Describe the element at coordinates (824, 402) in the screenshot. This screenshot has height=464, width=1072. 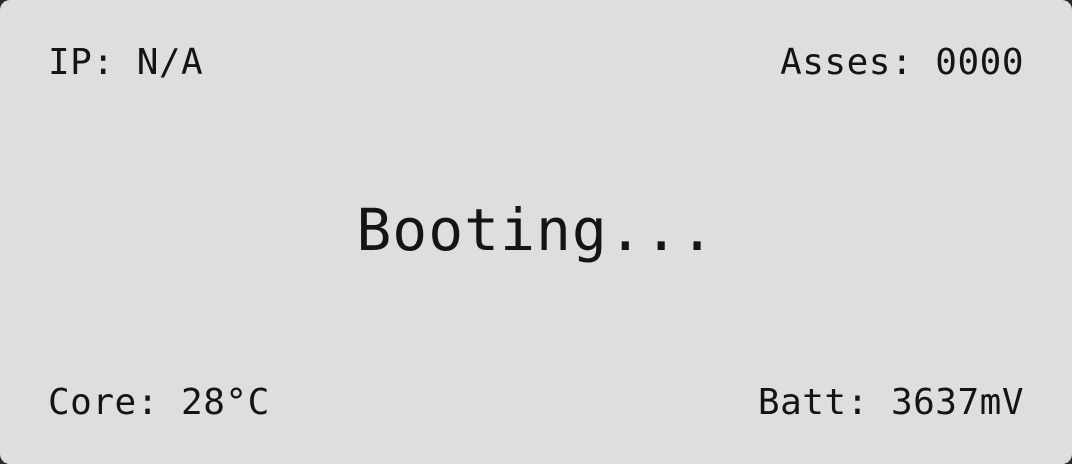
I see `battery-label: Batt:` at that location.